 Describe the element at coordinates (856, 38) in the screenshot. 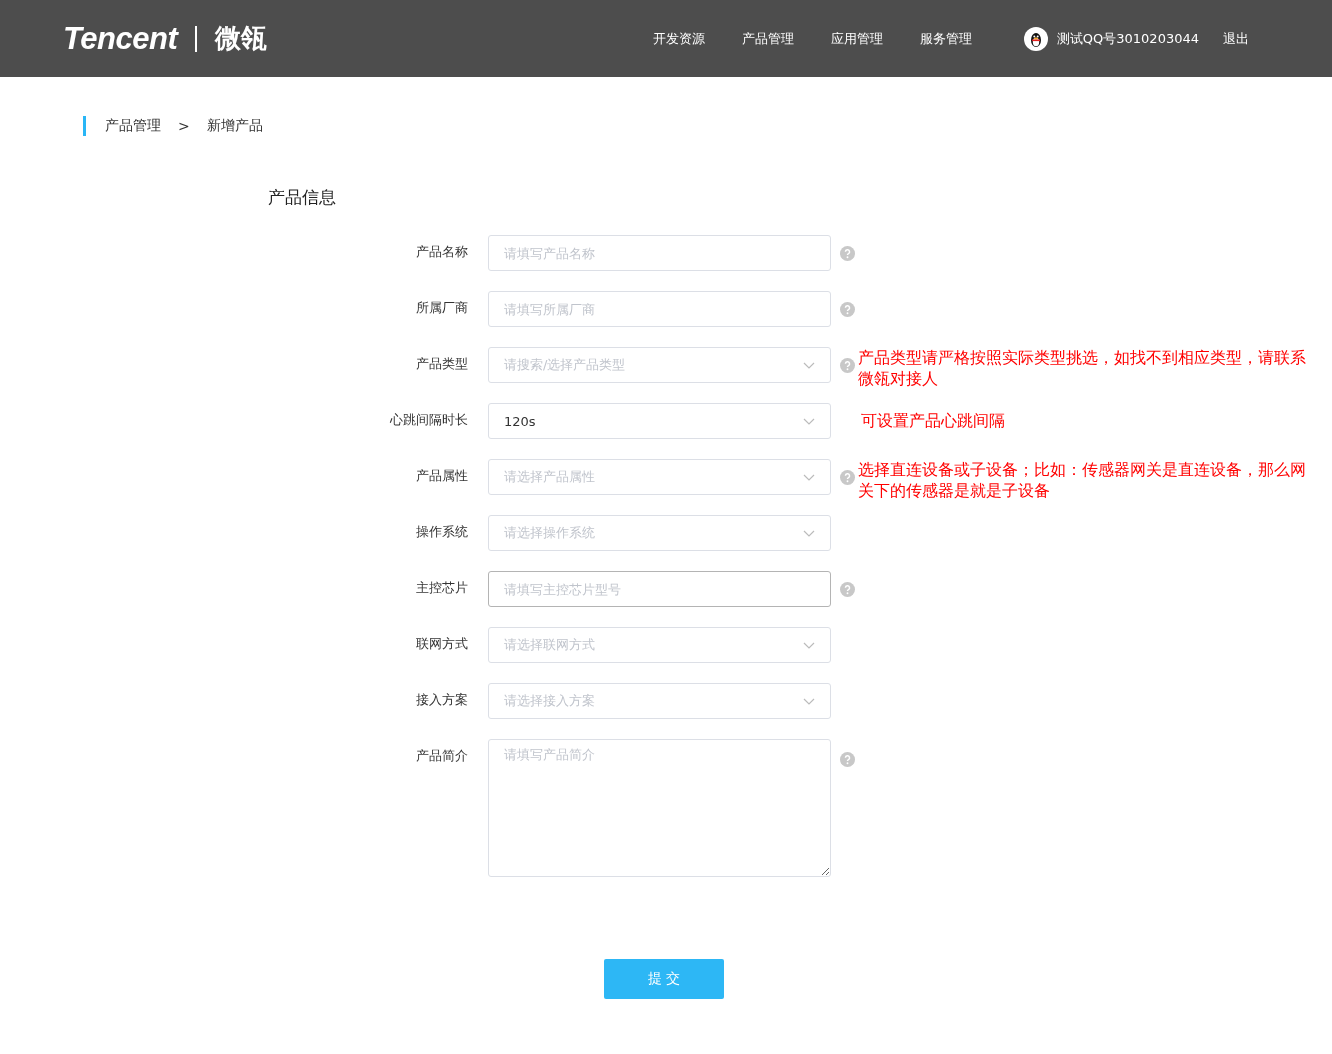

I see `nav-link: 应用管理` at that location.